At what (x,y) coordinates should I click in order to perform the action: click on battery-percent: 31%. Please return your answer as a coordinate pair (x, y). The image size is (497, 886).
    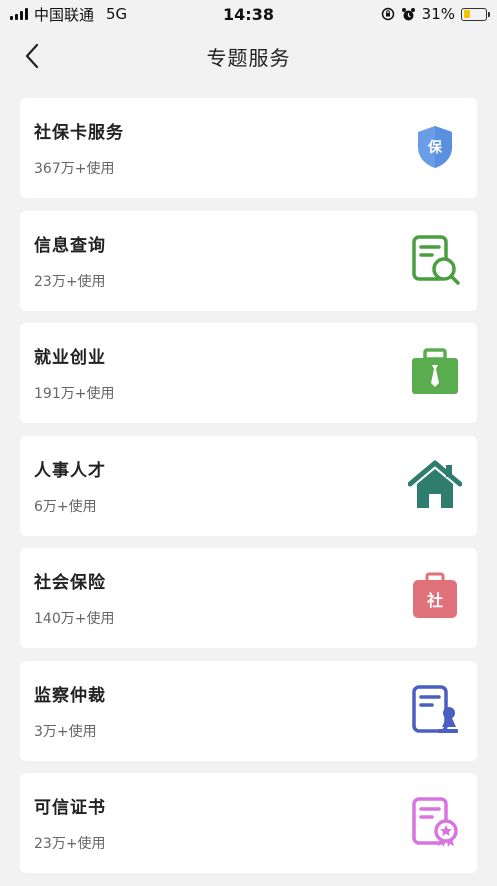
    Looking at the image, I should click on (438, 14).